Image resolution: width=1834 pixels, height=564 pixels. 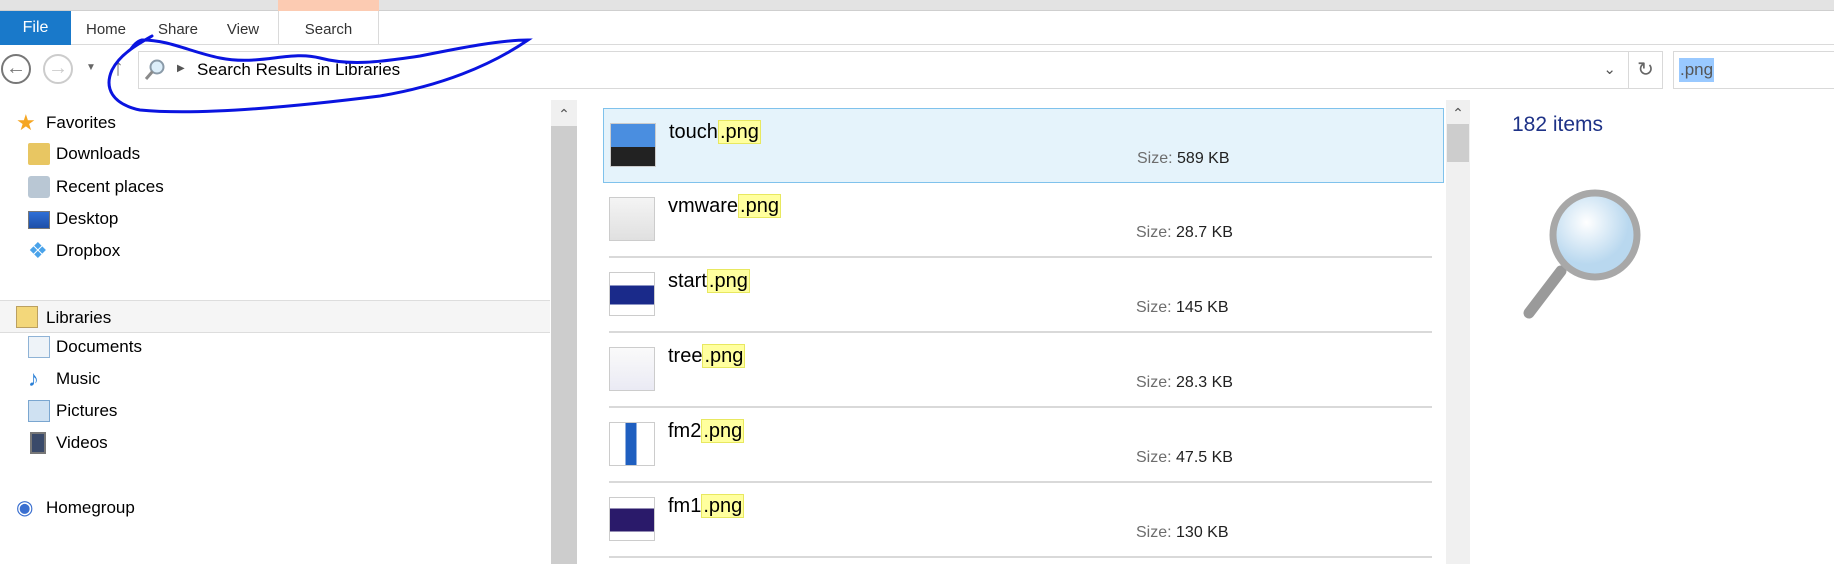 I want to click on nav-libraries: Libraries, so click(x=275, y=316).